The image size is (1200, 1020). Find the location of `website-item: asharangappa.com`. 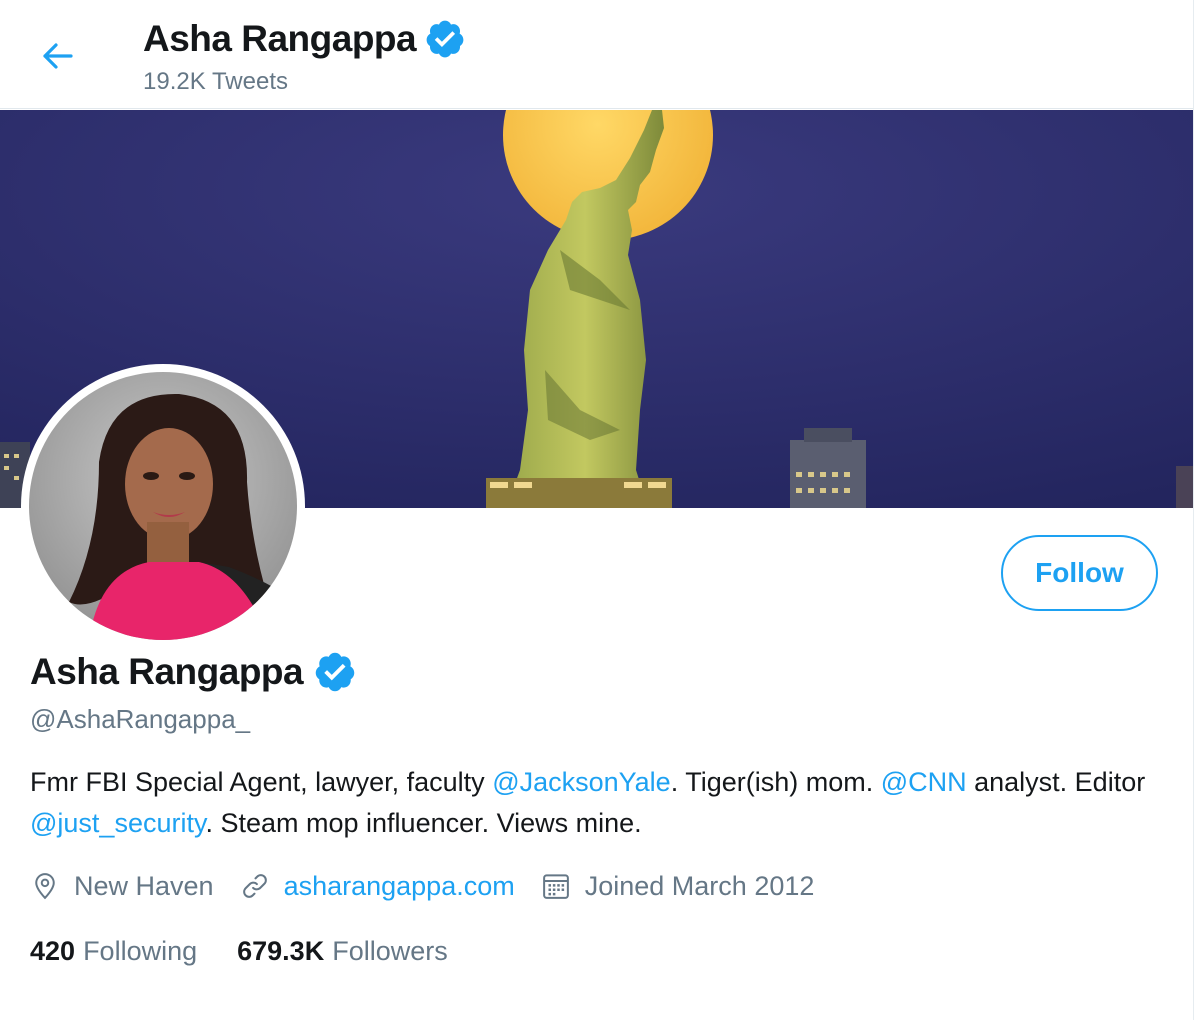

website-item: asharangappa.com is located at coordinates (377, 886).